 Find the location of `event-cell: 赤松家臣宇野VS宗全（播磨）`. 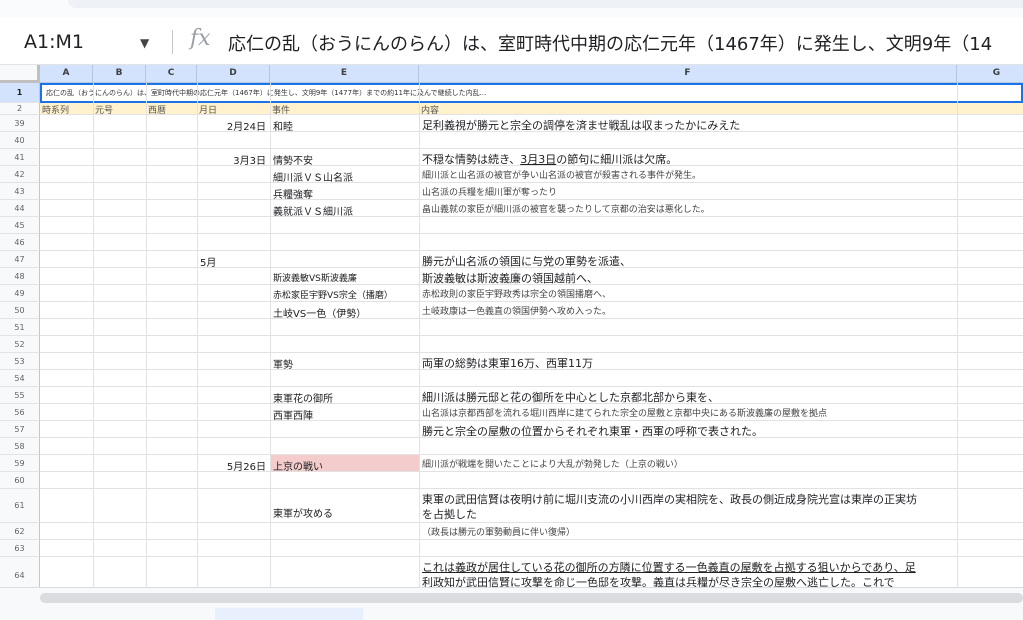

event-cell: 赤松家臣宇野VS宗全（播磨） is located at coordinates (333, 294).